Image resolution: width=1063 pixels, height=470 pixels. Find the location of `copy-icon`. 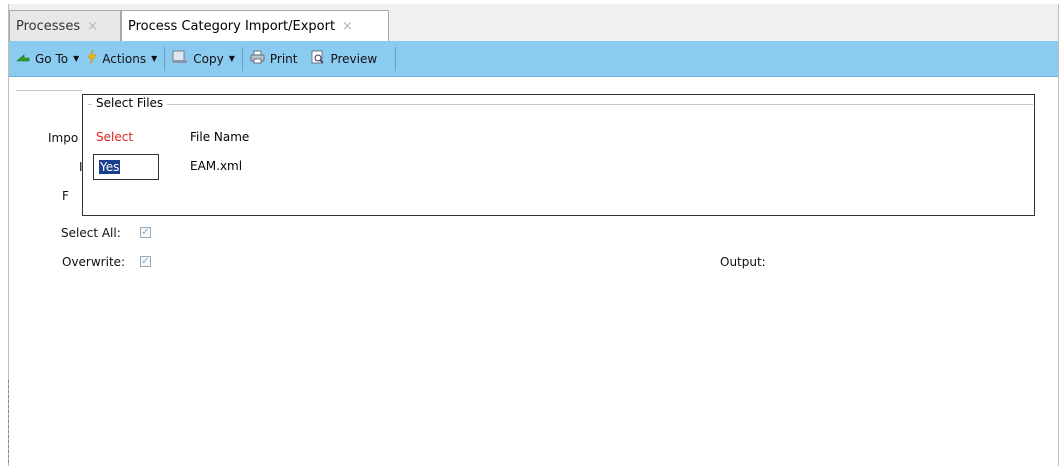

copy-icon is located at coordinates (180, 58).